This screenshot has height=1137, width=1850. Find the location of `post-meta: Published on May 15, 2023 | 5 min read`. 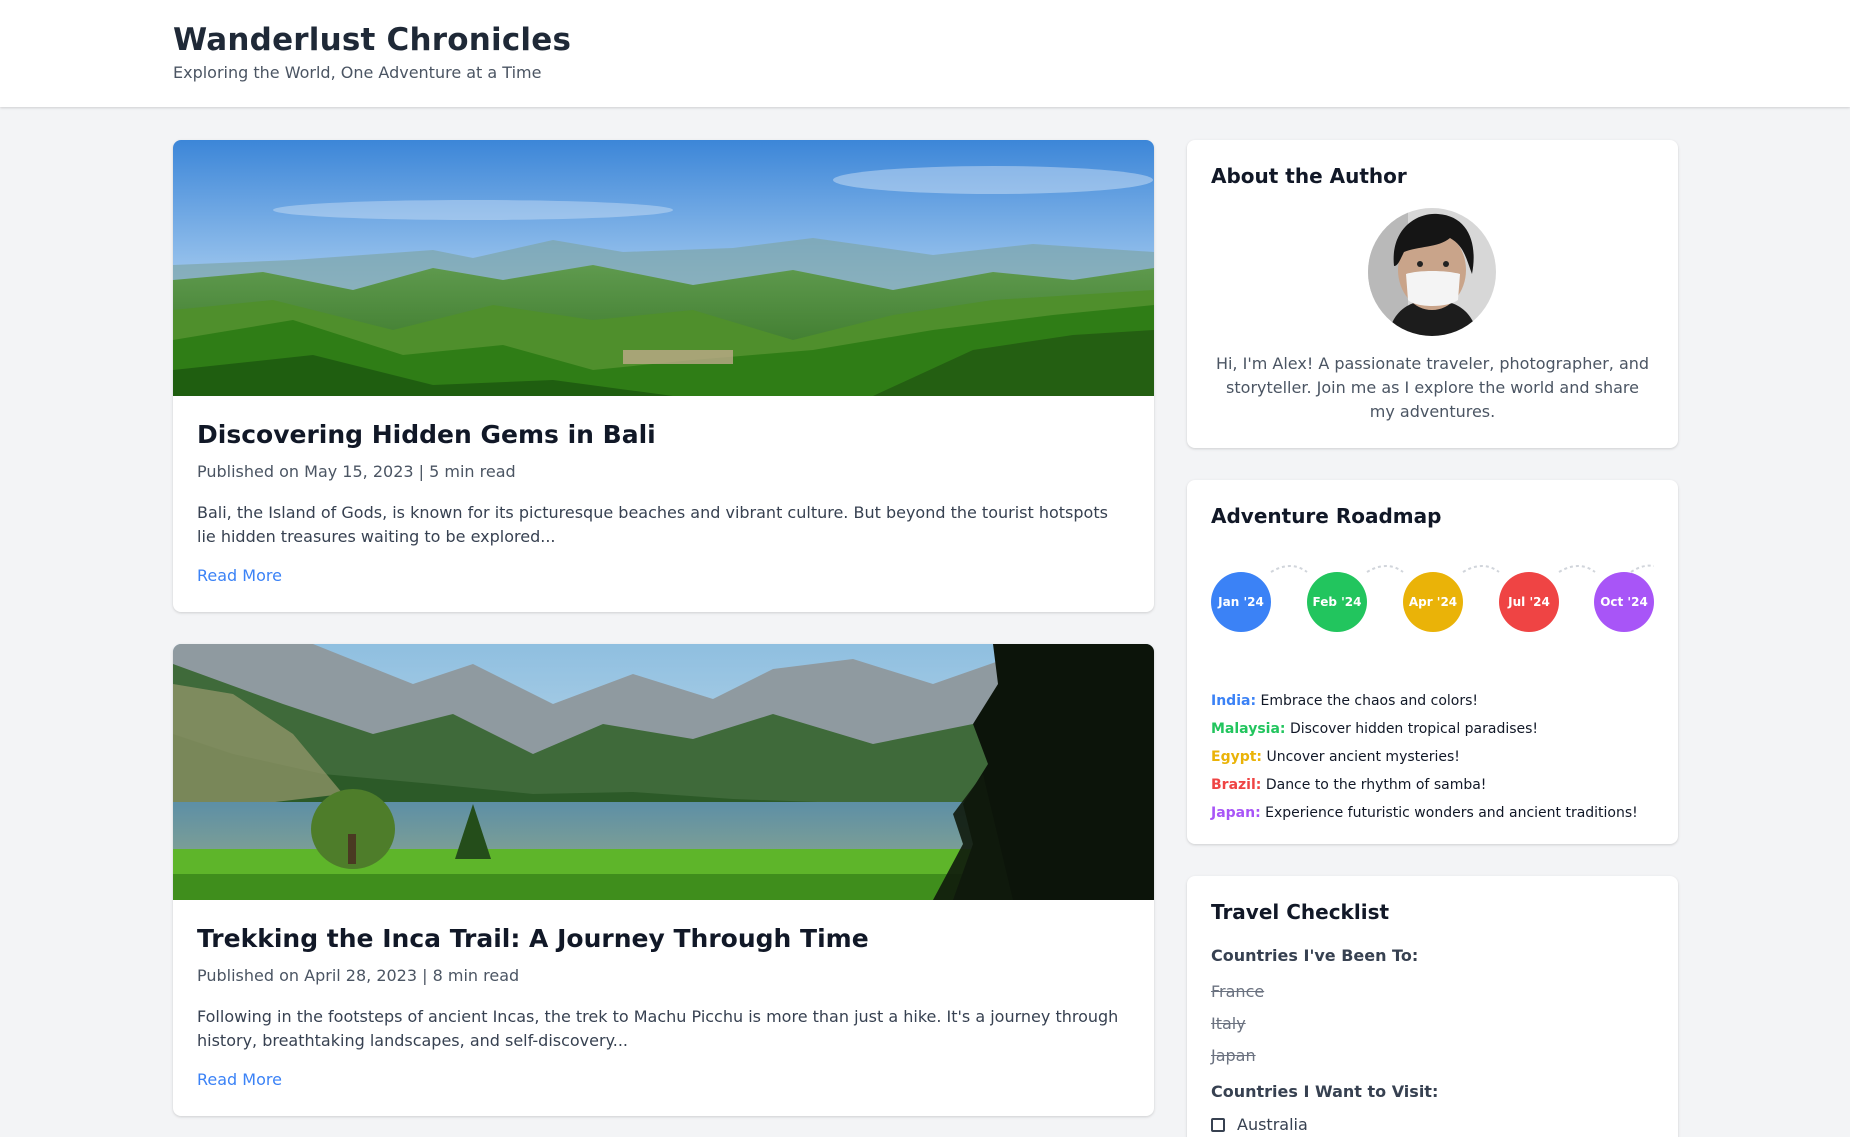

post-meta: Published on May 15, 2023 | 5 min read is located at coordinates (356, 471).